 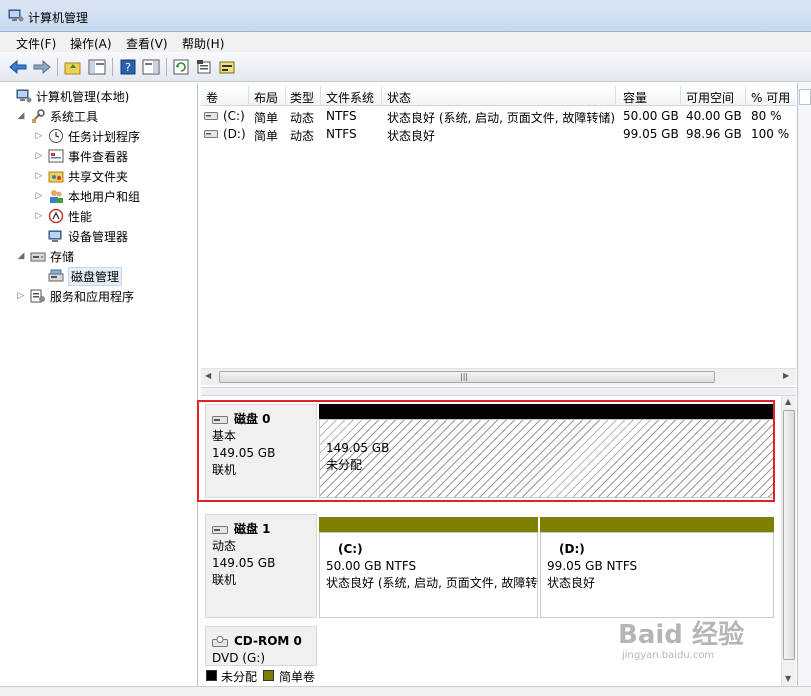 What do you see at coordinates (56, 177) in the screenshot?
I see `shared-folder-icon` at bounding box center [56, 177].